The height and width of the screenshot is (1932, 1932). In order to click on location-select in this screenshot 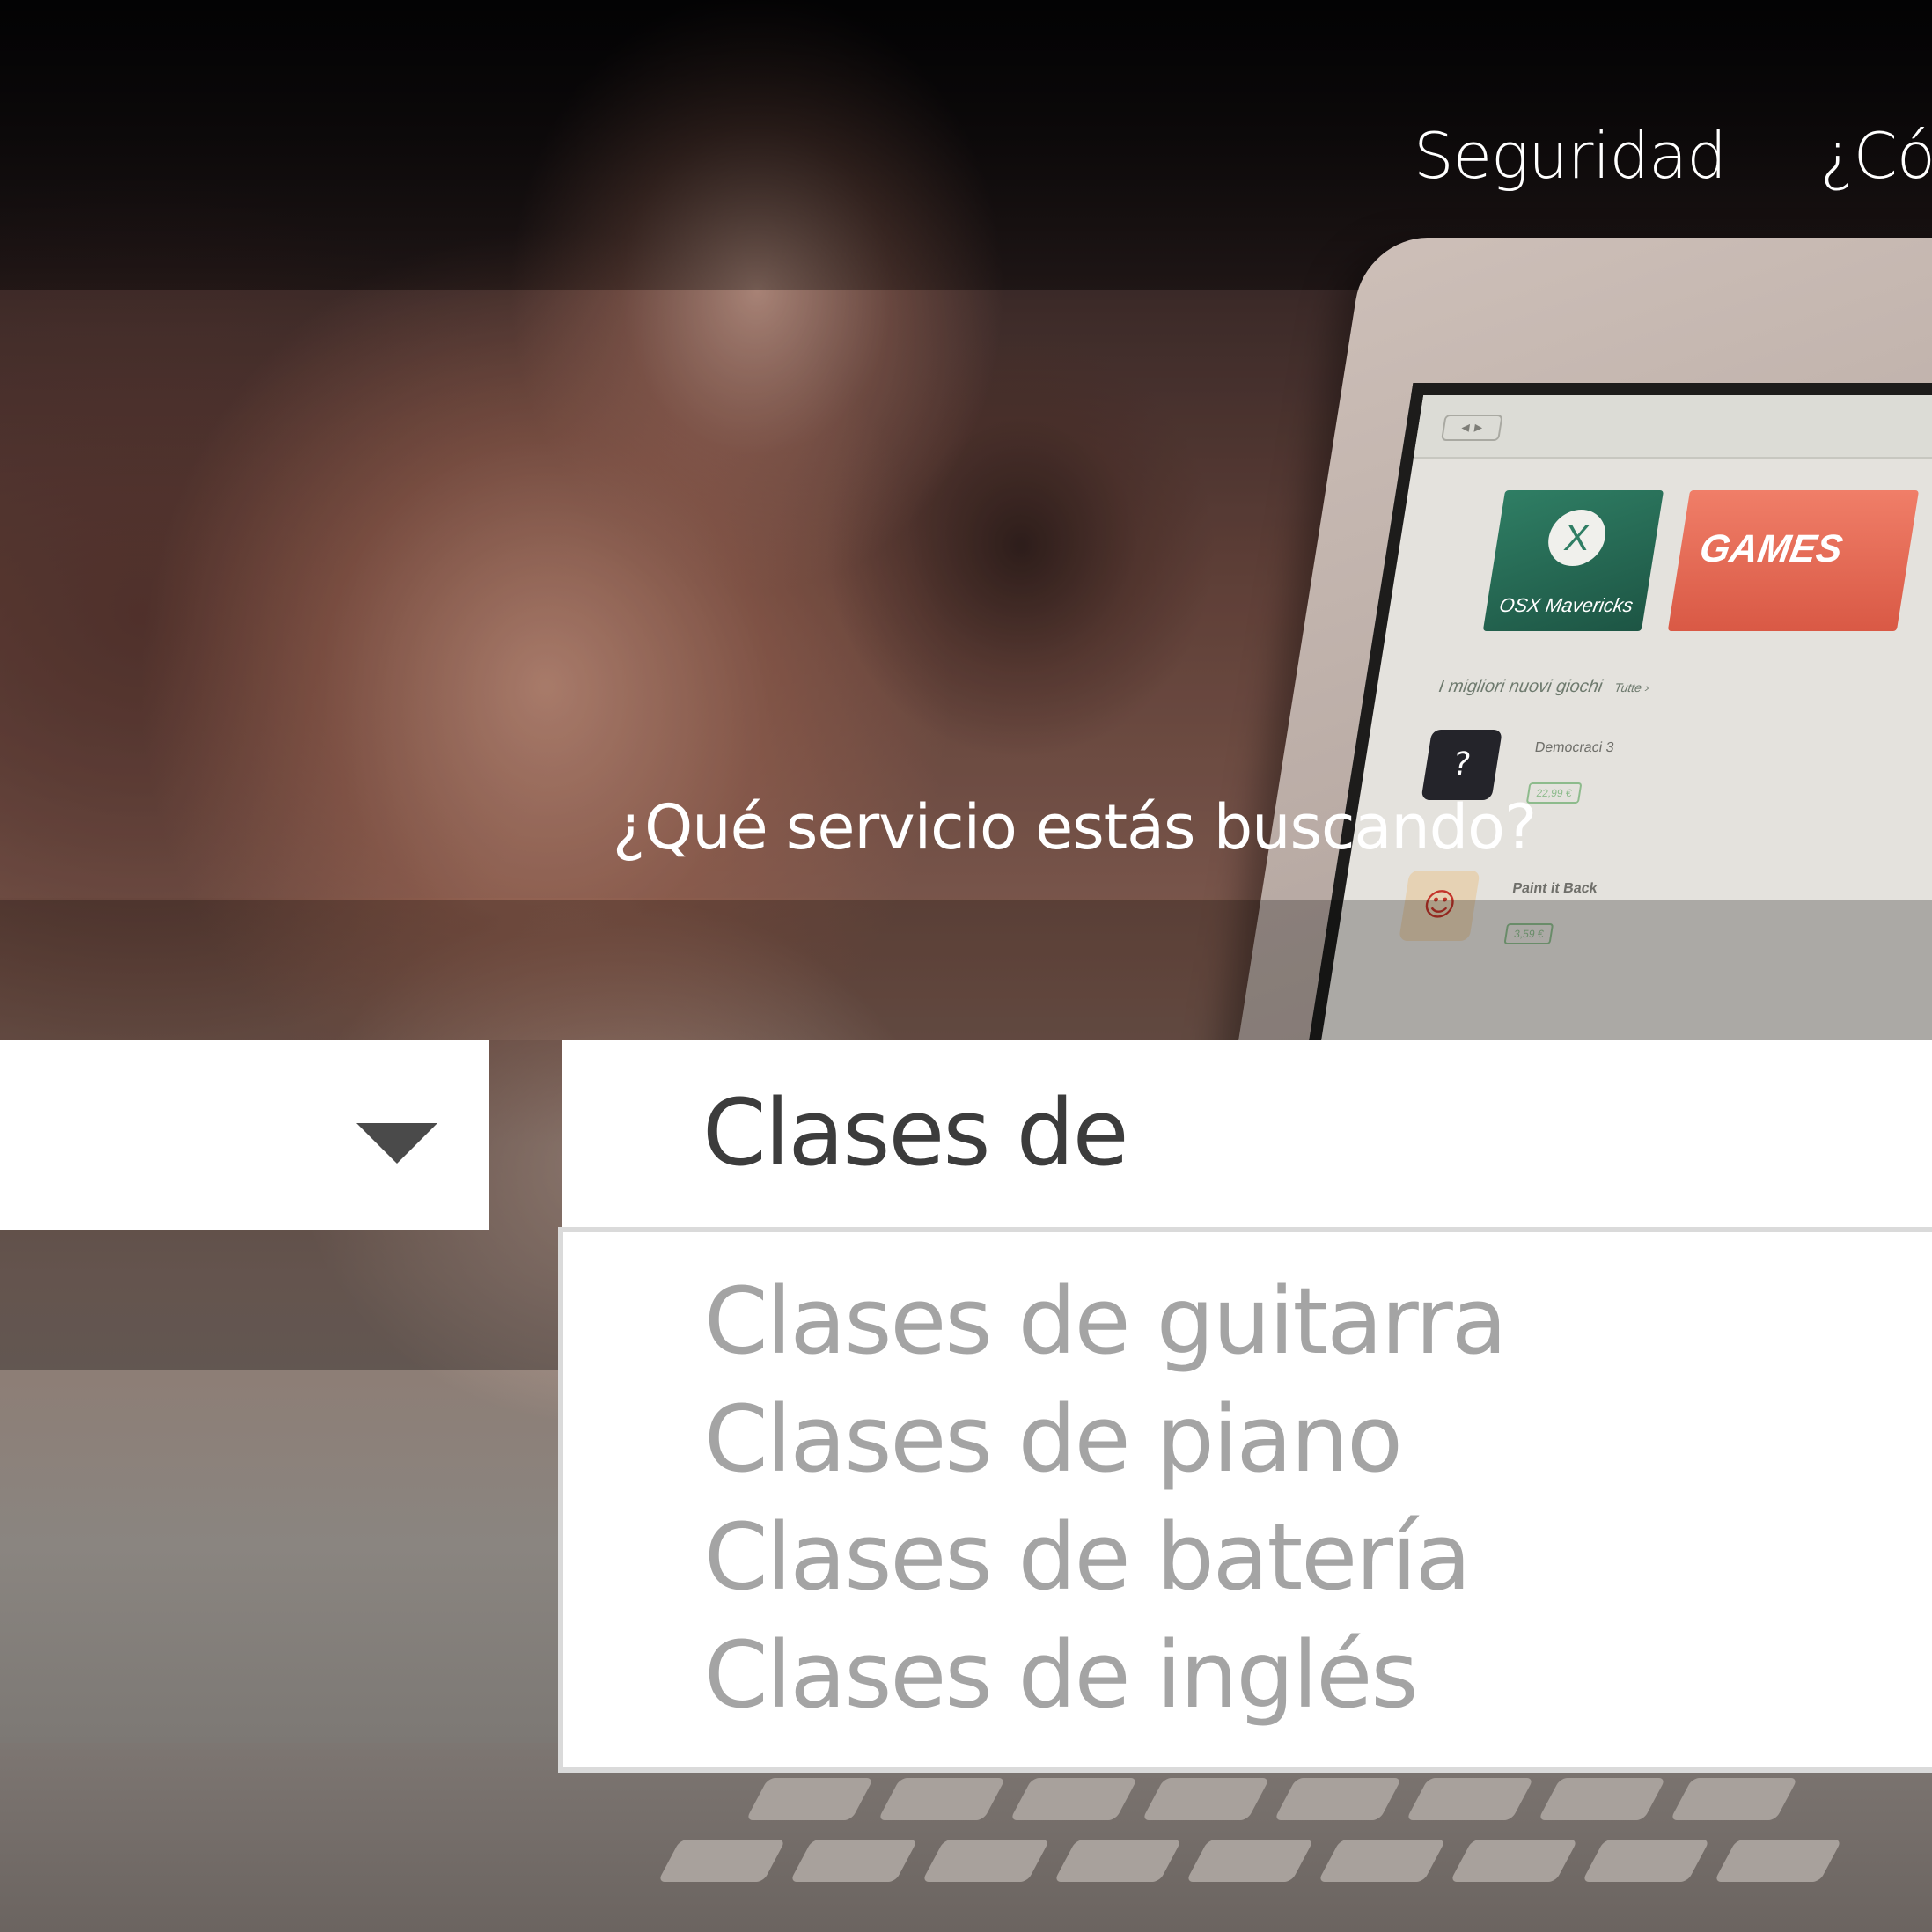, I will do `click(244, 1135)`.